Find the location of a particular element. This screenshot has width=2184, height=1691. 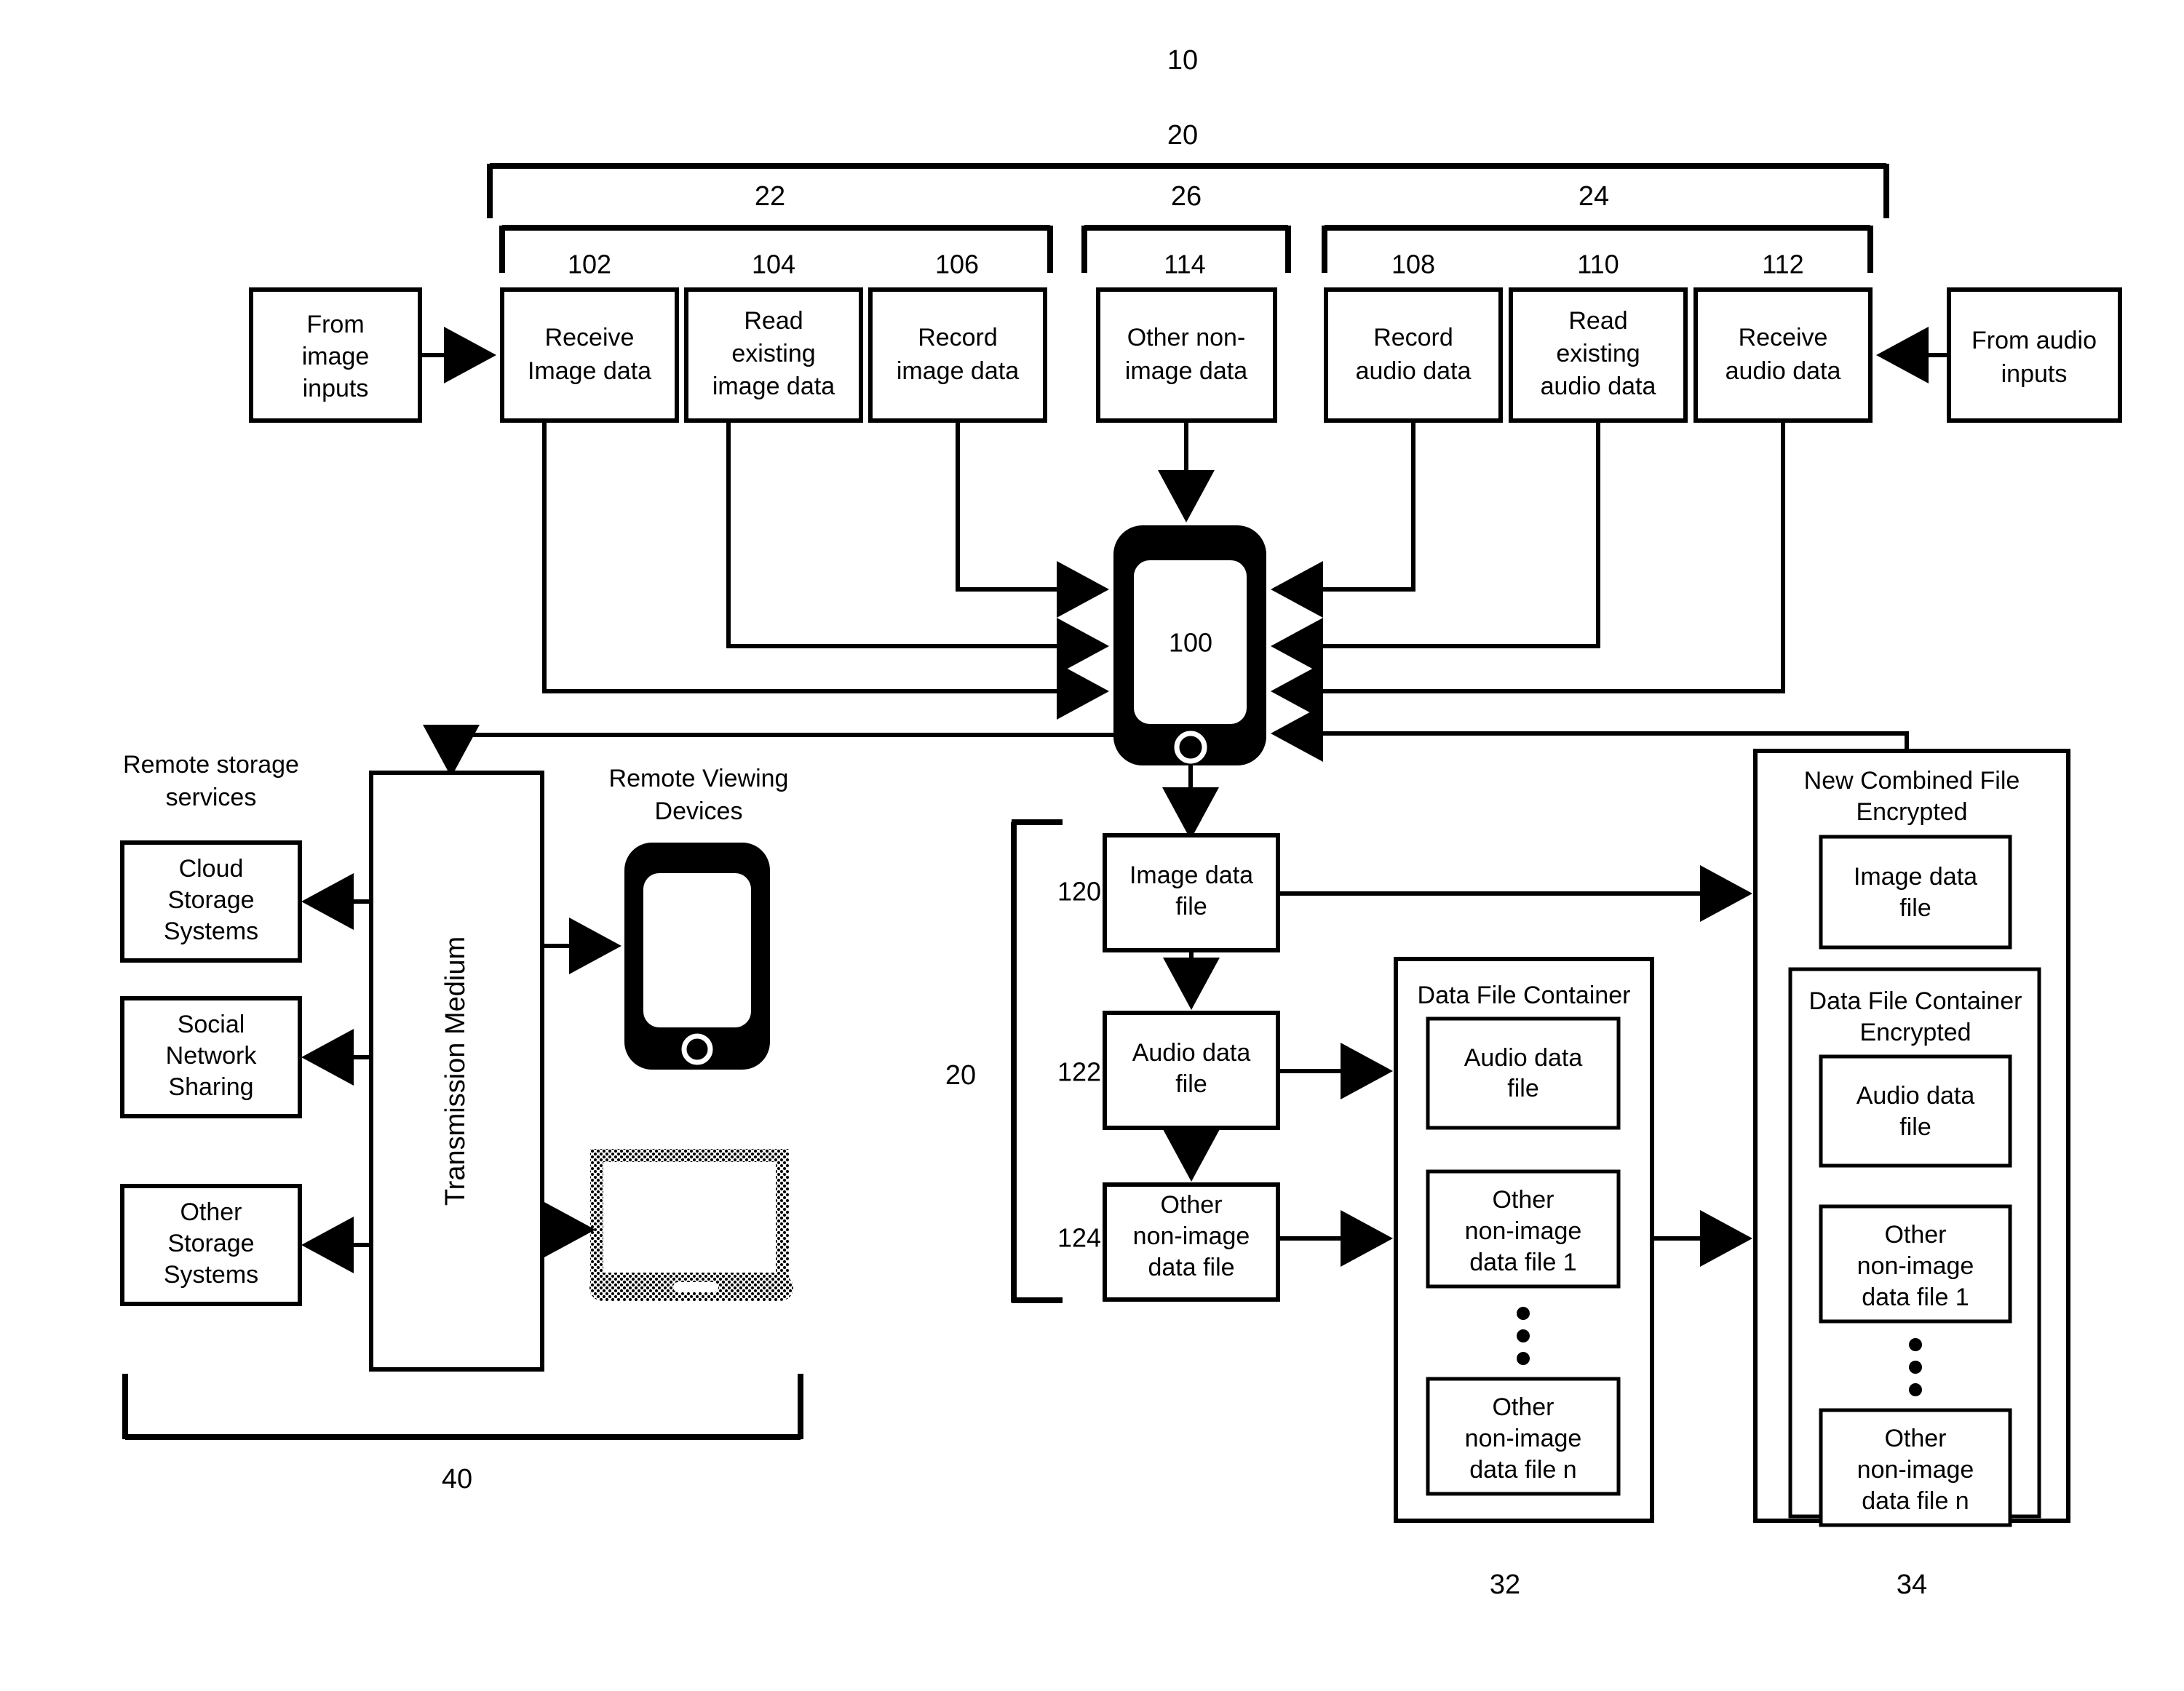

read-existing-image-line2: existing is located at coordinates (773, 353).